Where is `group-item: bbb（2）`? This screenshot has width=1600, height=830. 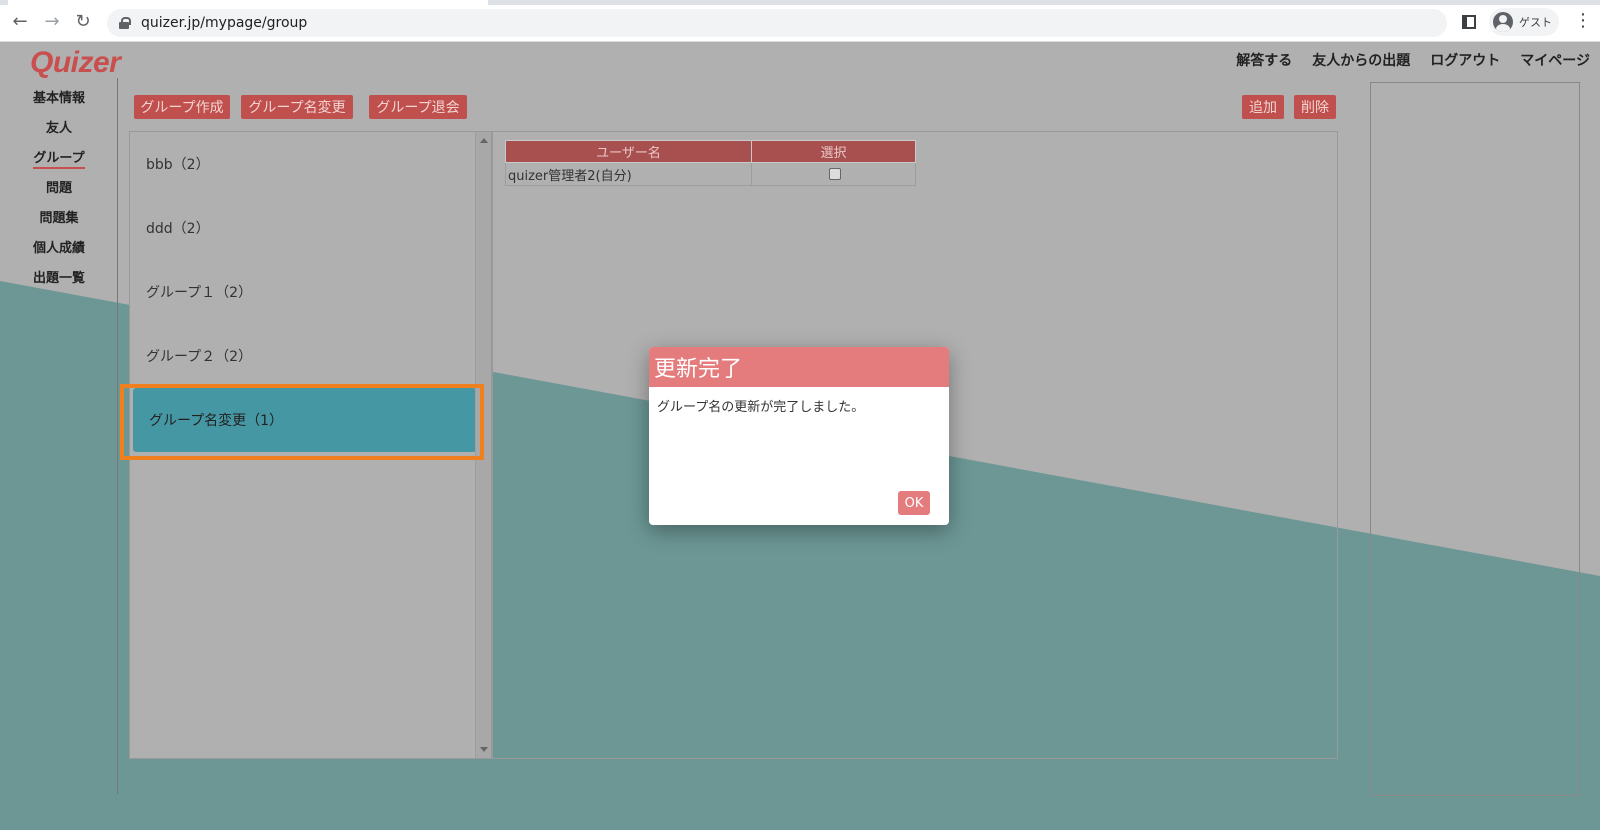 group-item: bbb（2） is located at coordinates (303, 164).